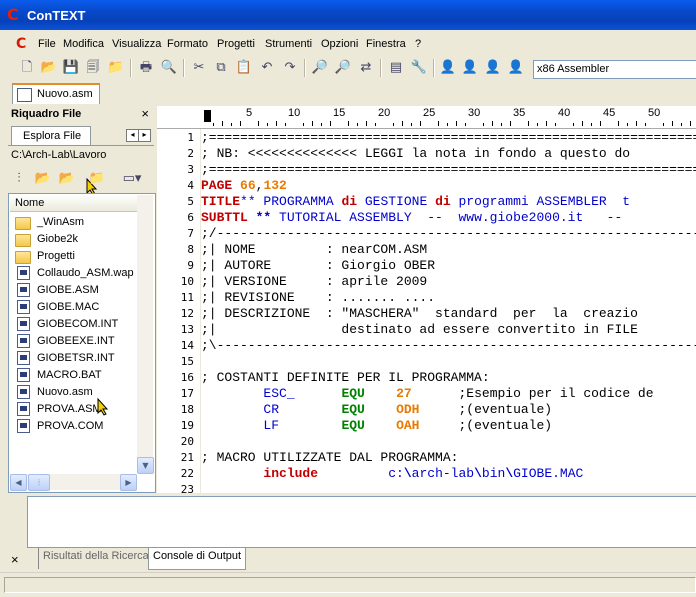  I want to click on menu-help: ?, so click(418, 44).